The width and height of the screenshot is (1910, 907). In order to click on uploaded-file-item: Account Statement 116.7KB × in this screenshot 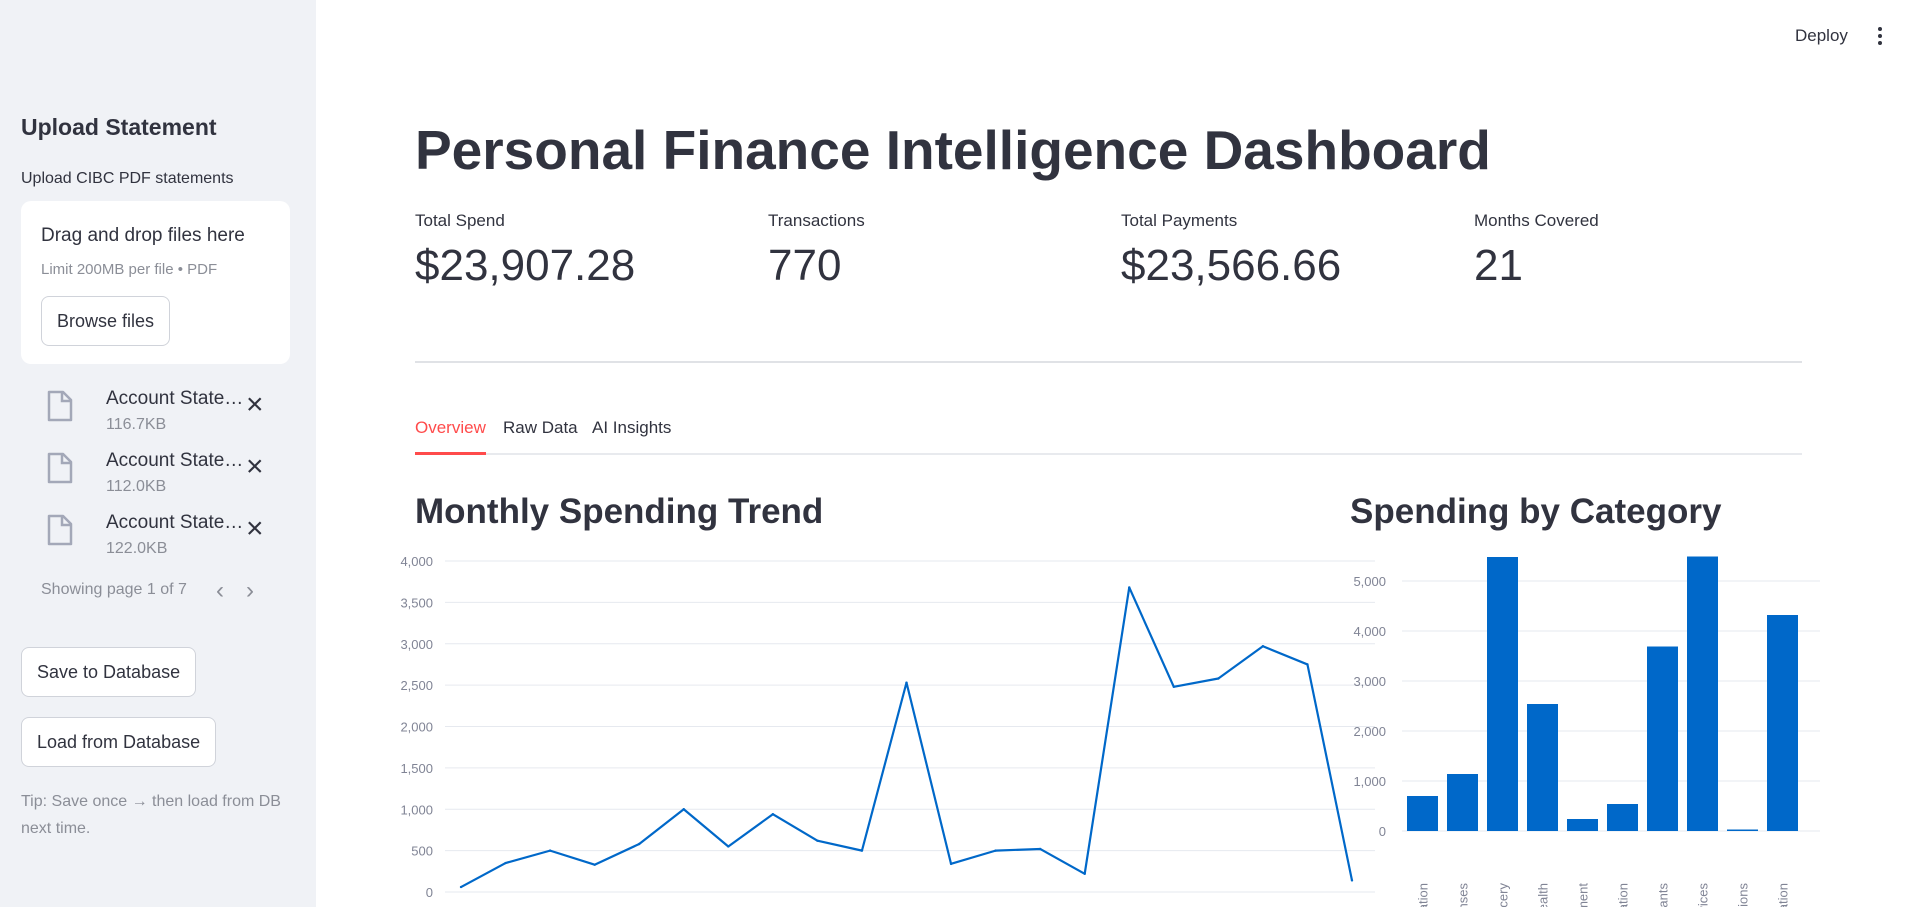, I will do `click(166, 412)`.